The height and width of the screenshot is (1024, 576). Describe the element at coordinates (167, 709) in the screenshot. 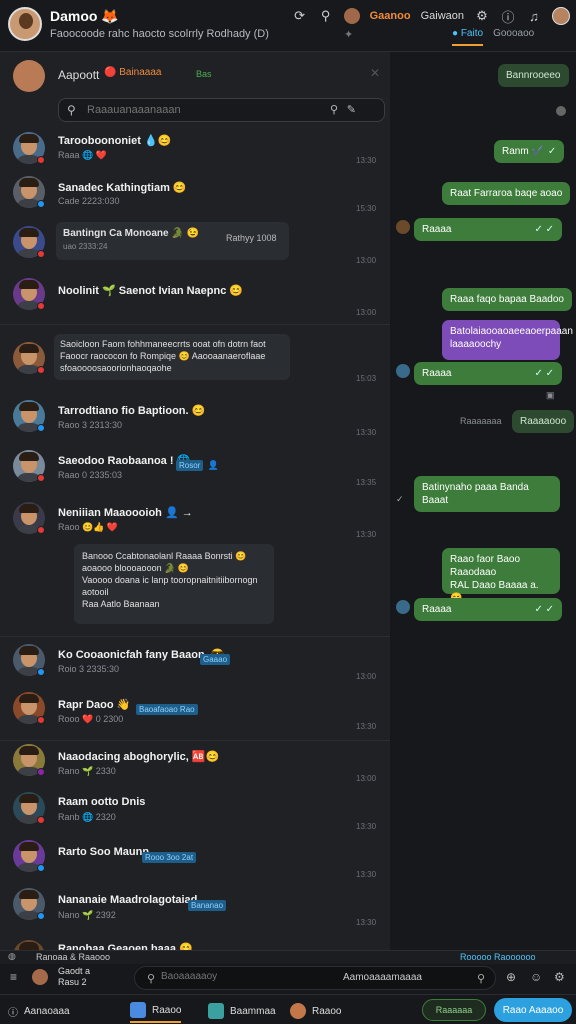

I see `tag-label: Baoafaoao Rao` at that location.